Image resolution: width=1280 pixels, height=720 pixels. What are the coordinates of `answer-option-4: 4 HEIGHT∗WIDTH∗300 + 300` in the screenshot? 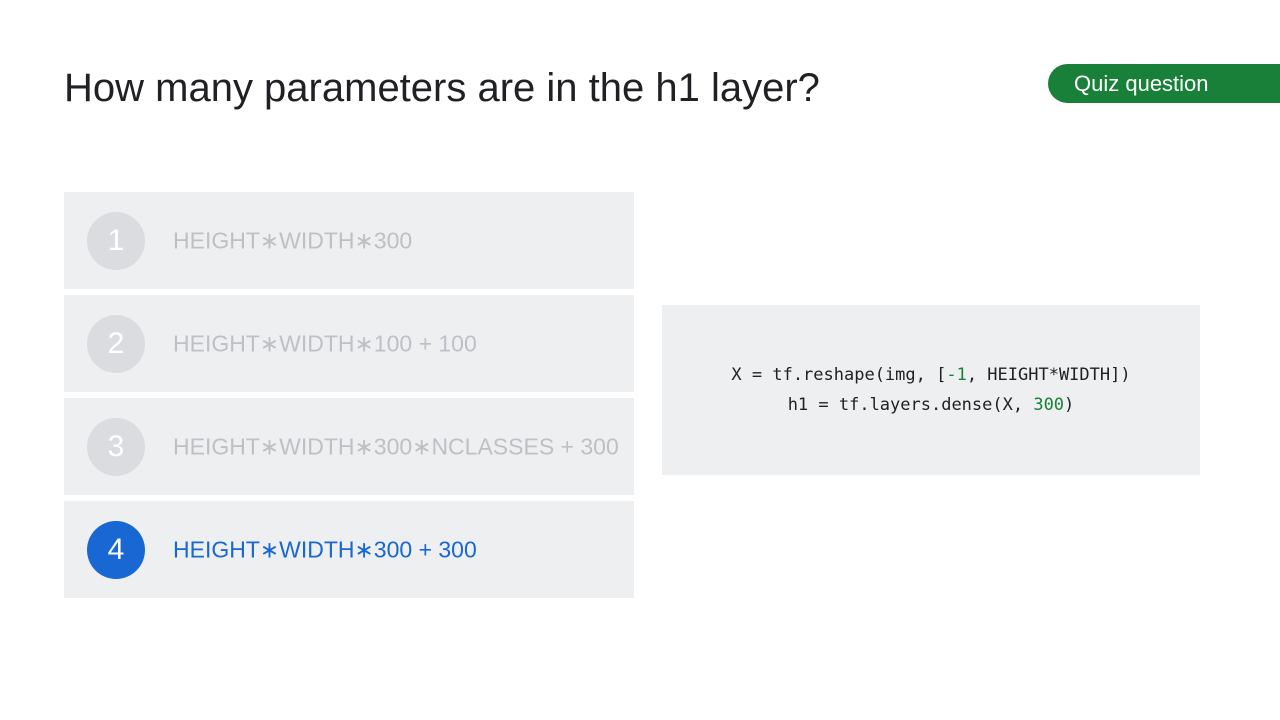 It's located at (349, 549).